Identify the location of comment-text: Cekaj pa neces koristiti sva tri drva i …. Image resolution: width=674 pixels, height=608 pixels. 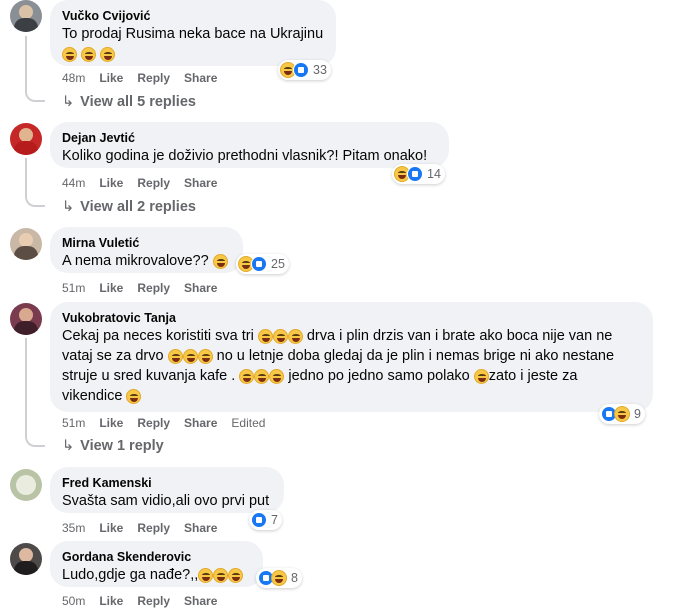
(351, 366).